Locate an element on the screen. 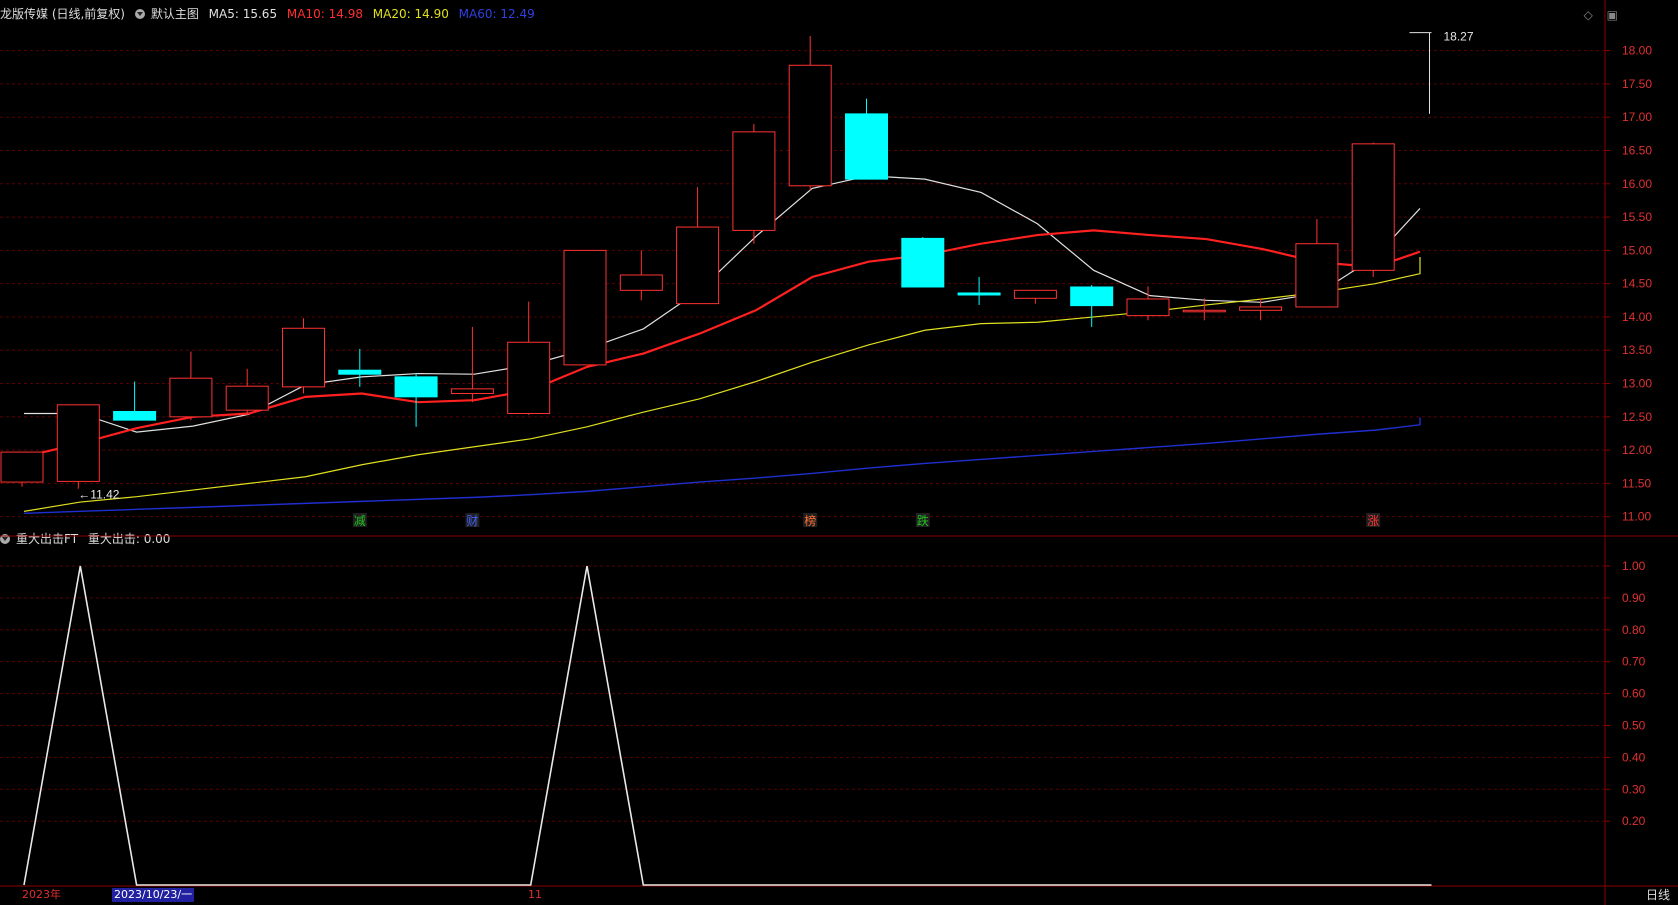  price-tick-label: 11.50 is located at coordinates (1636, 483).